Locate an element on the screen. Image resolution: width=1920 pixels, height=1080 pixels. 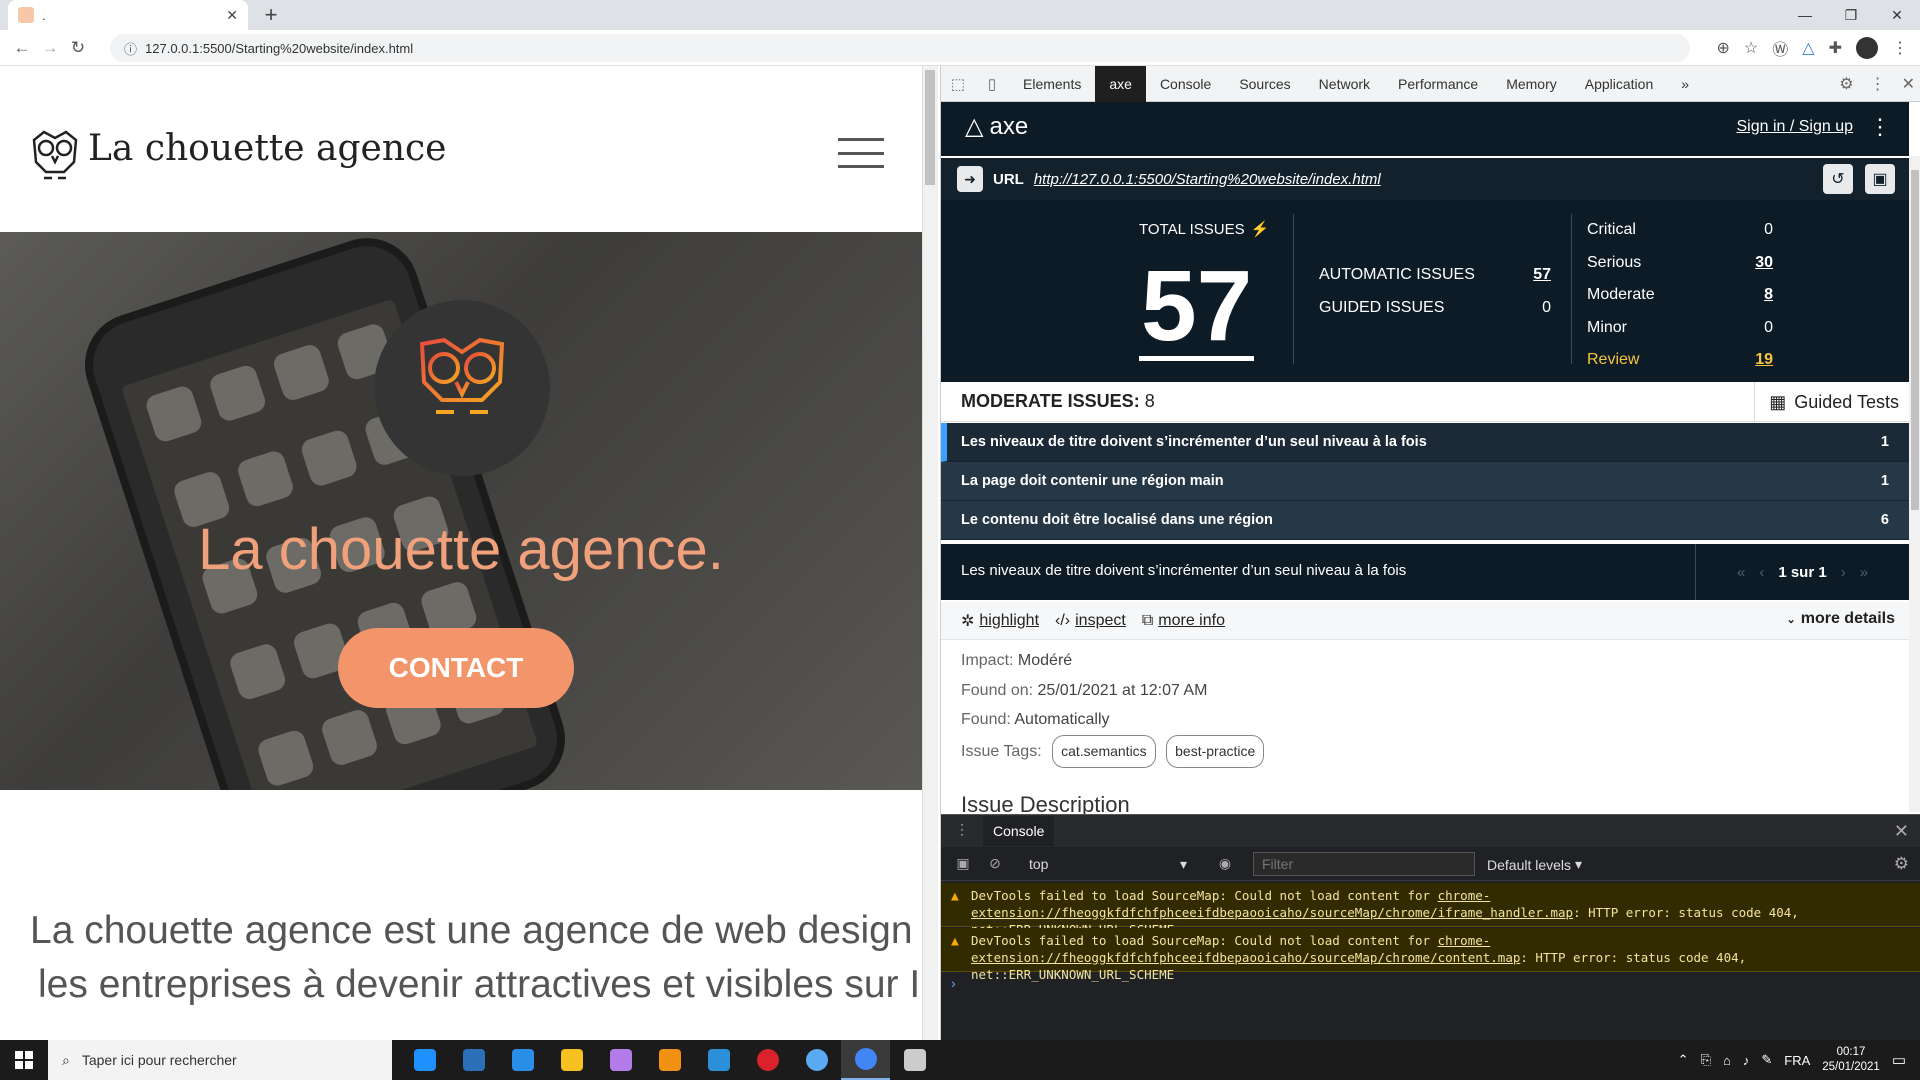
owl-logo-icon is located at coordinates (55, 155).